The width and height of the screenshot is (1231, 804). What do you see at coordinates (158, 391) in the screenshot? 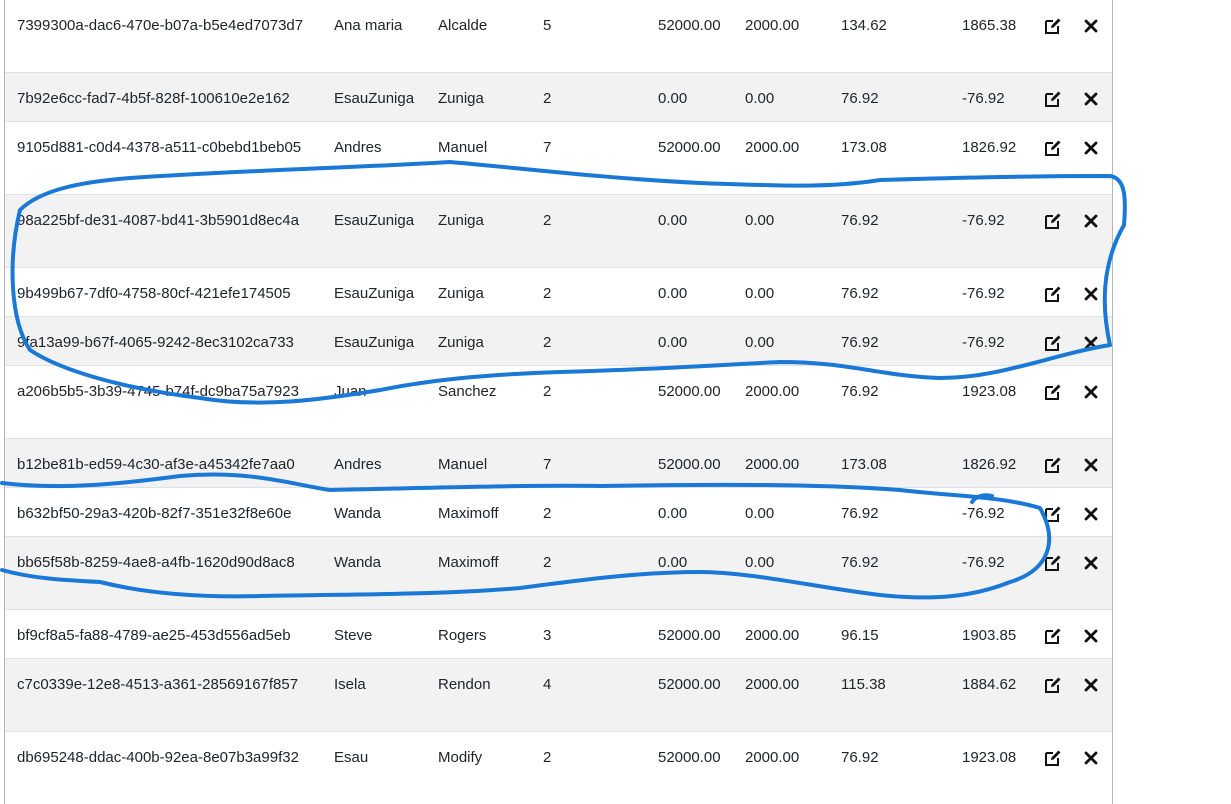
I see `employee-id-cell: a206b5b5-3b39-4745-b74f-dc9ba75a7923` at bounding box center [158, 391].